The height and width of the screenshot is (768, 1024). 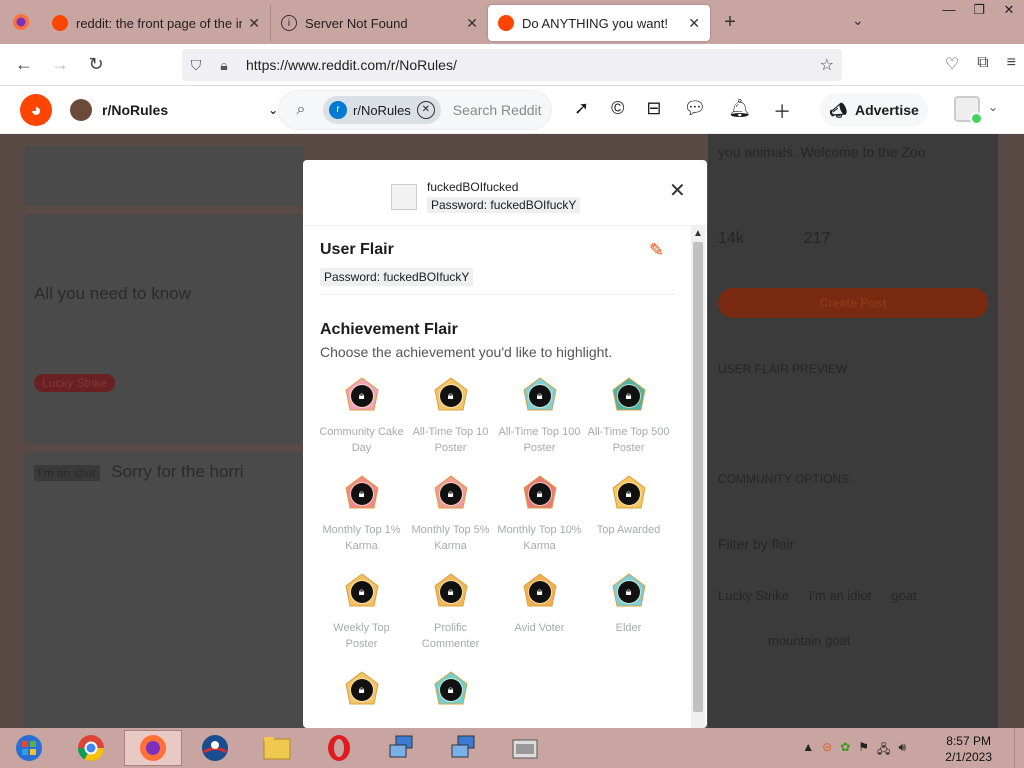 I want to click on modal-scrollbar: ▲, so click(x=698, y=477).